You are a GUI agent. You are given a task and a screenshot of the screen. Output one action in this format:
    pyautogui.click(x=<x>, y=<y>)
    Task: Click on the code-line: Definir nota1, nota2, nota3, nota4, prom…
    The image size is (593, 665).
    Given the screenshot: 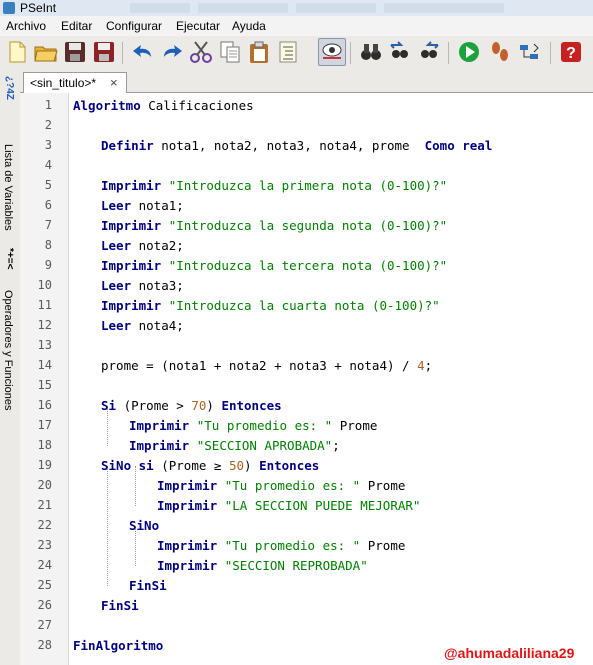 What is the action you would take?
    pyautogui.click(x=296, y=145)
    